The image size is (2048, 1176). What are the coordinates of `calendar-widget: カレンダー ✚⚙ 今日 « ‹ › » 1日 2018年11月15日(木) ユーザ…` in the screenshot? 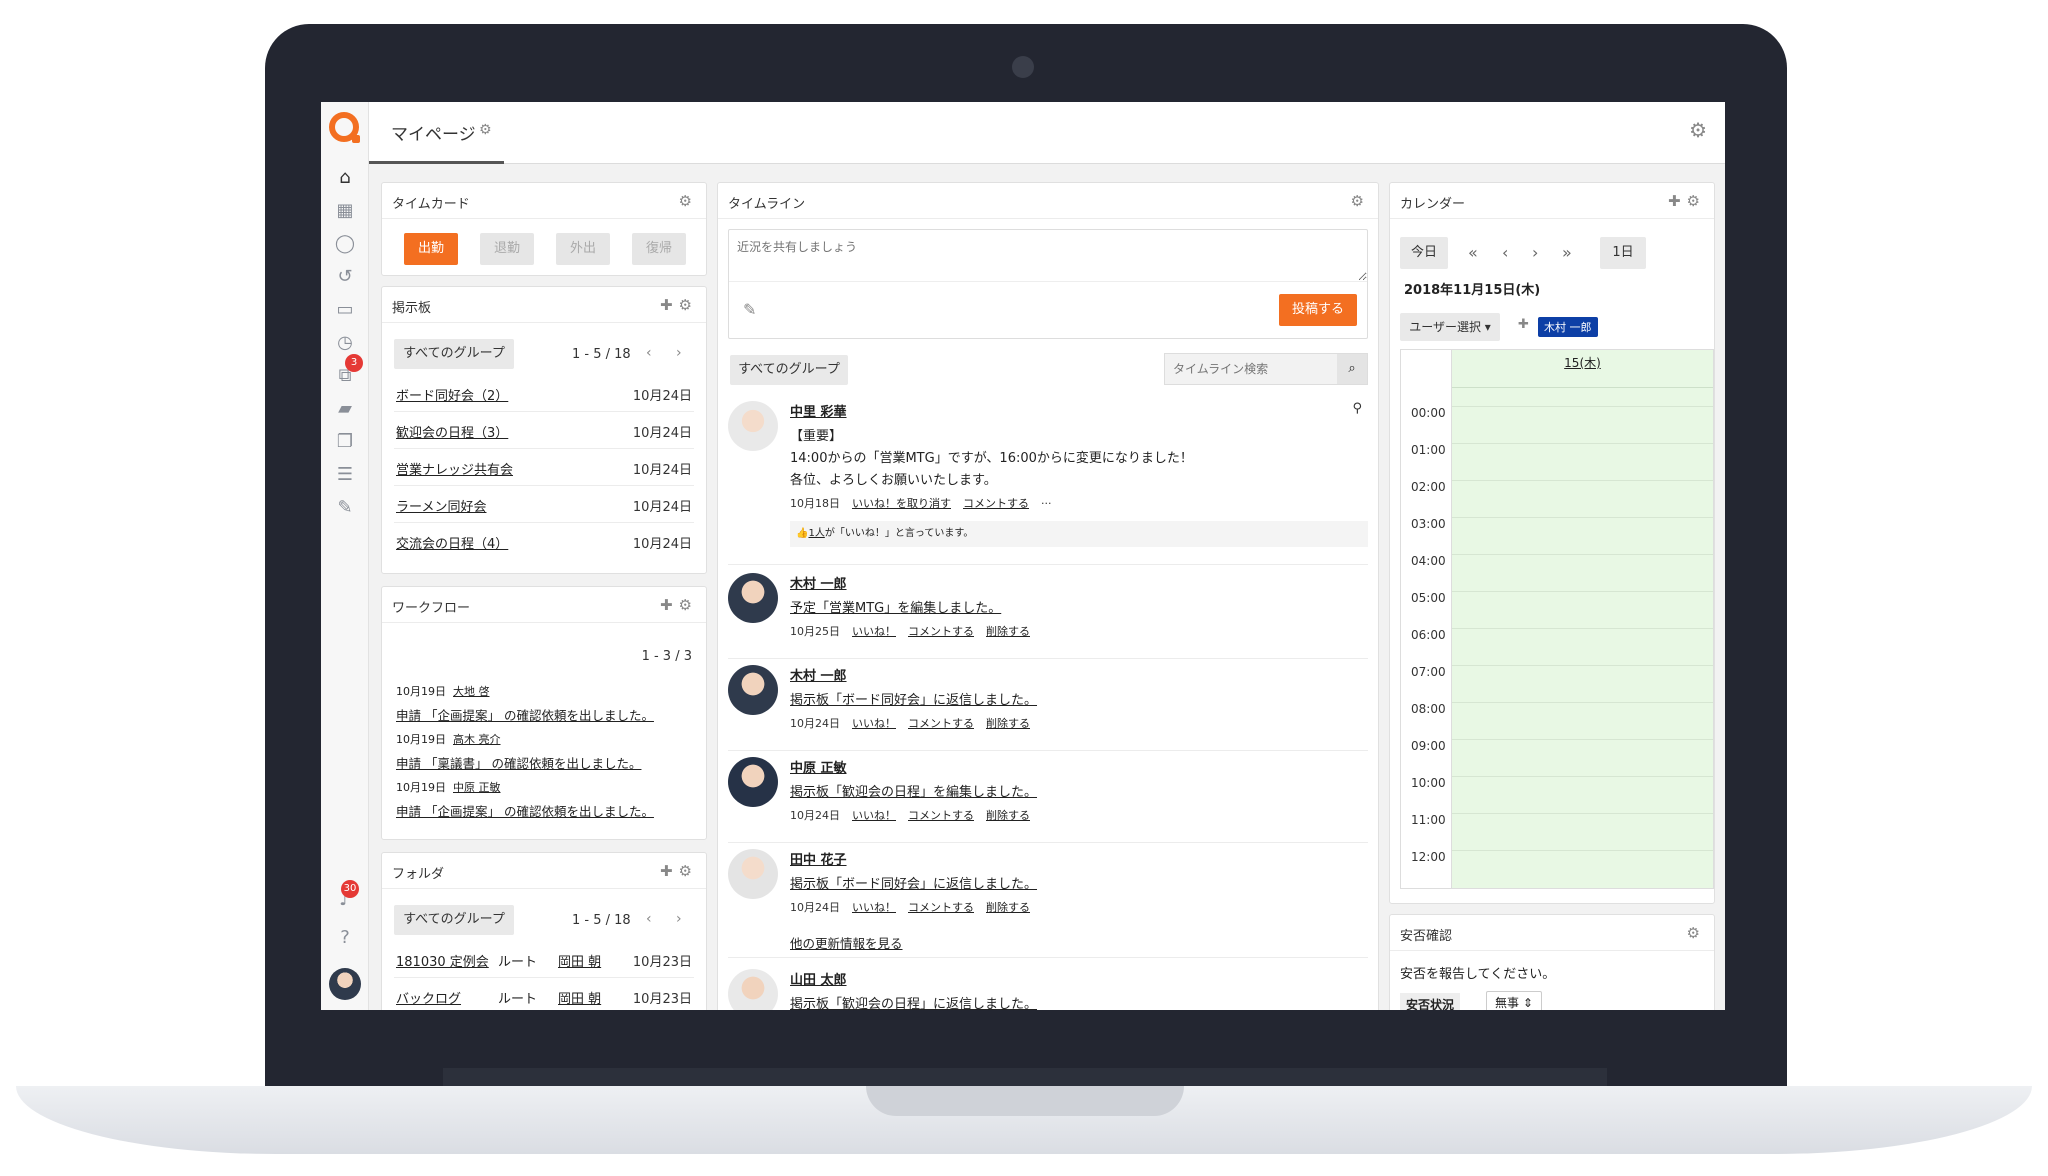 It's located at (1552, 543).